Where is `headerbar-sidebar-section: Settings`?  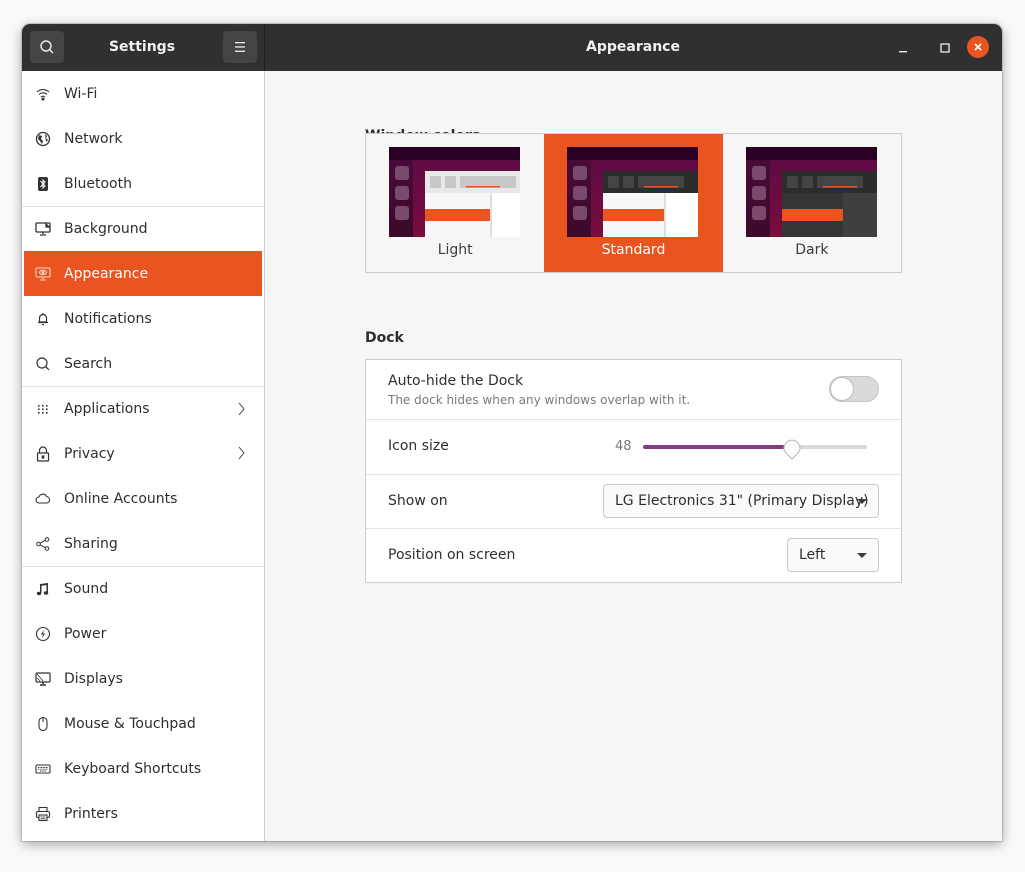 headerbar-sidebar-section: Settings is located at coordinates (143, 47).